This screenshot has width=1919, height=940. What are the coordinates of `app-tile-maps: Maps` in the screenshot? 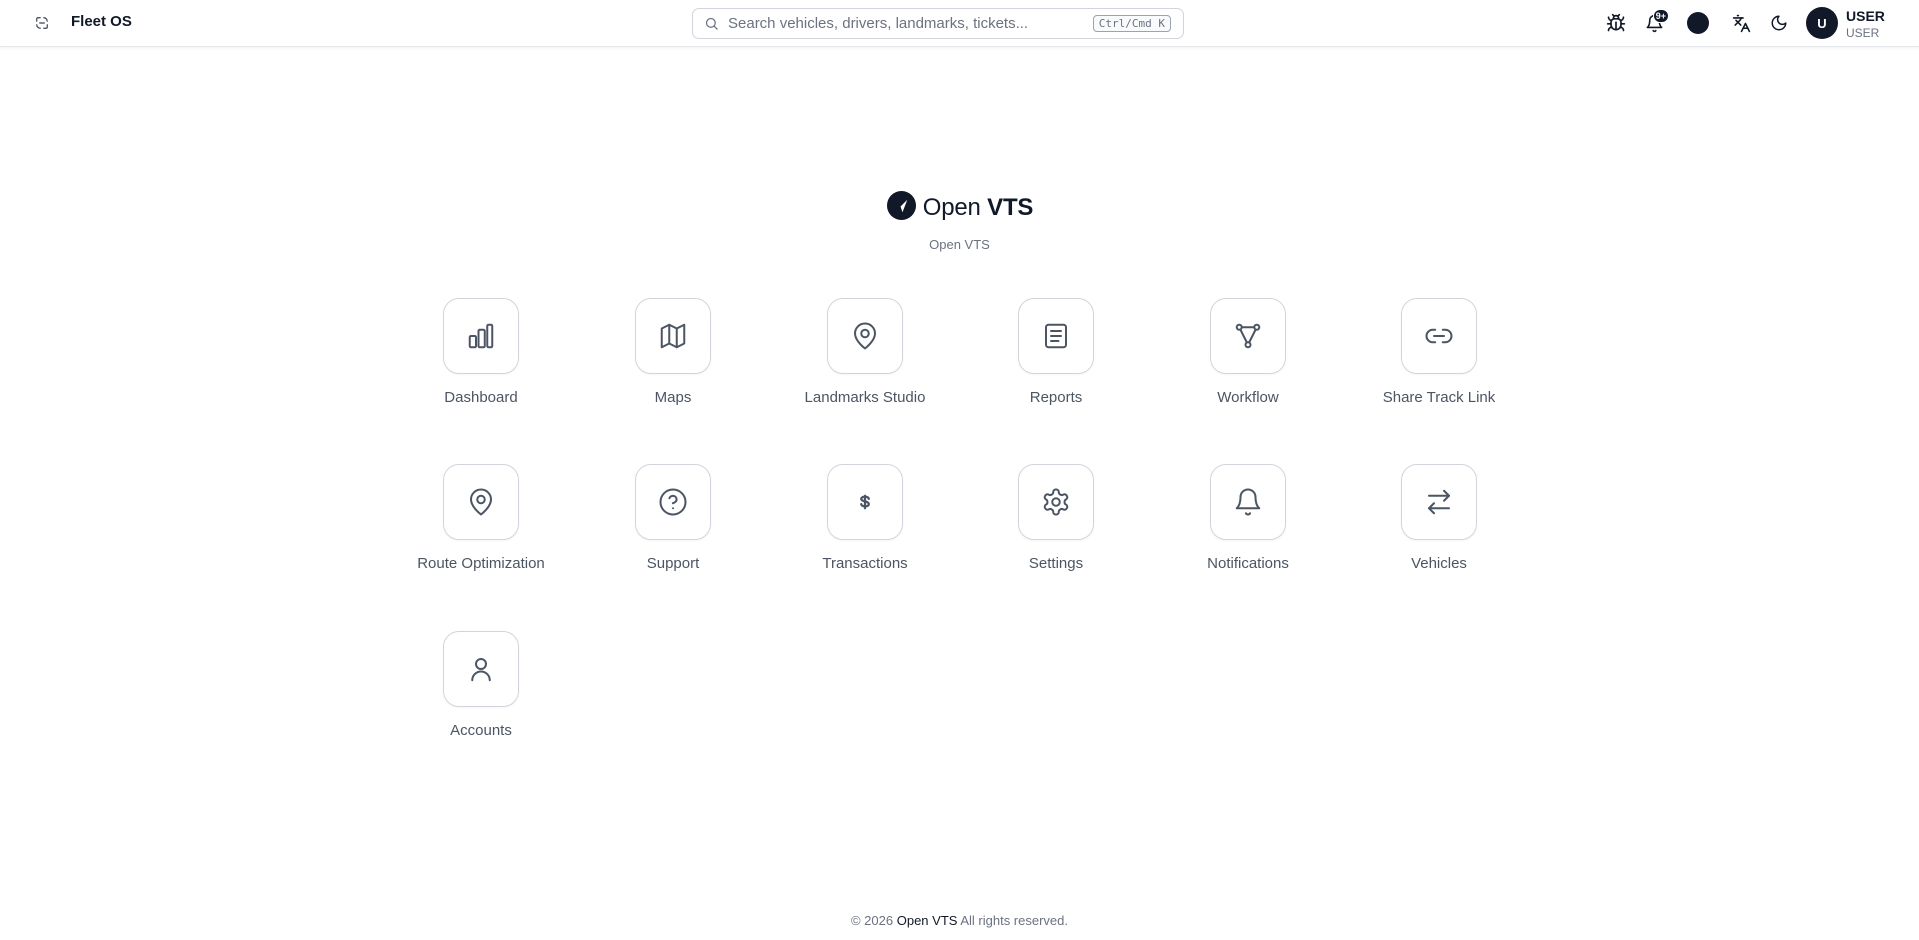 It's located at (673, 363).